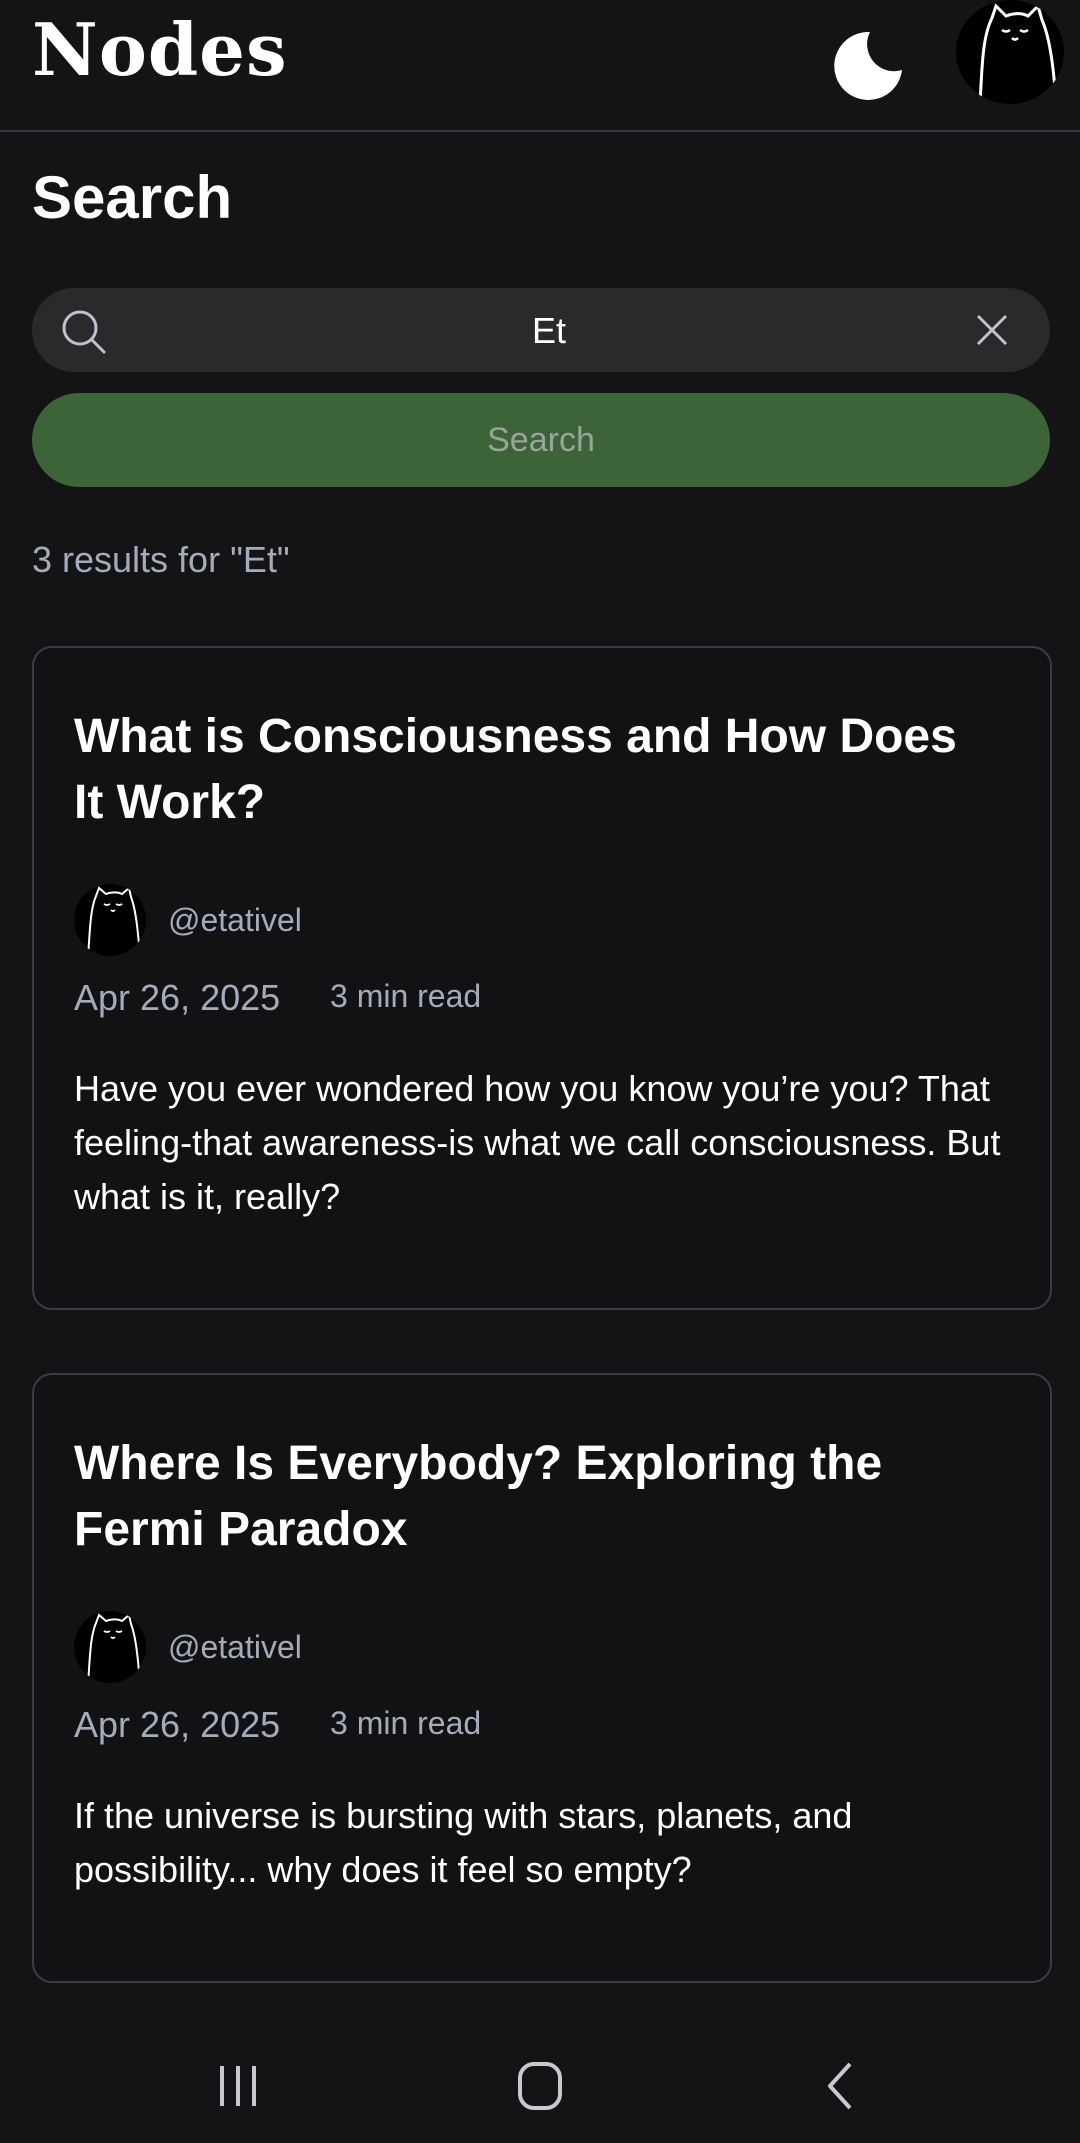  I want to click on system-nav-bar, so click(540, 2086).